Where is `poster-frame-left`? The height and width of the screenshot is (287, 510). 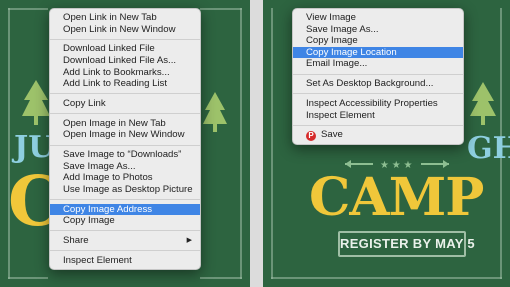
poster-frame-left is located at coordinates (272, 143).